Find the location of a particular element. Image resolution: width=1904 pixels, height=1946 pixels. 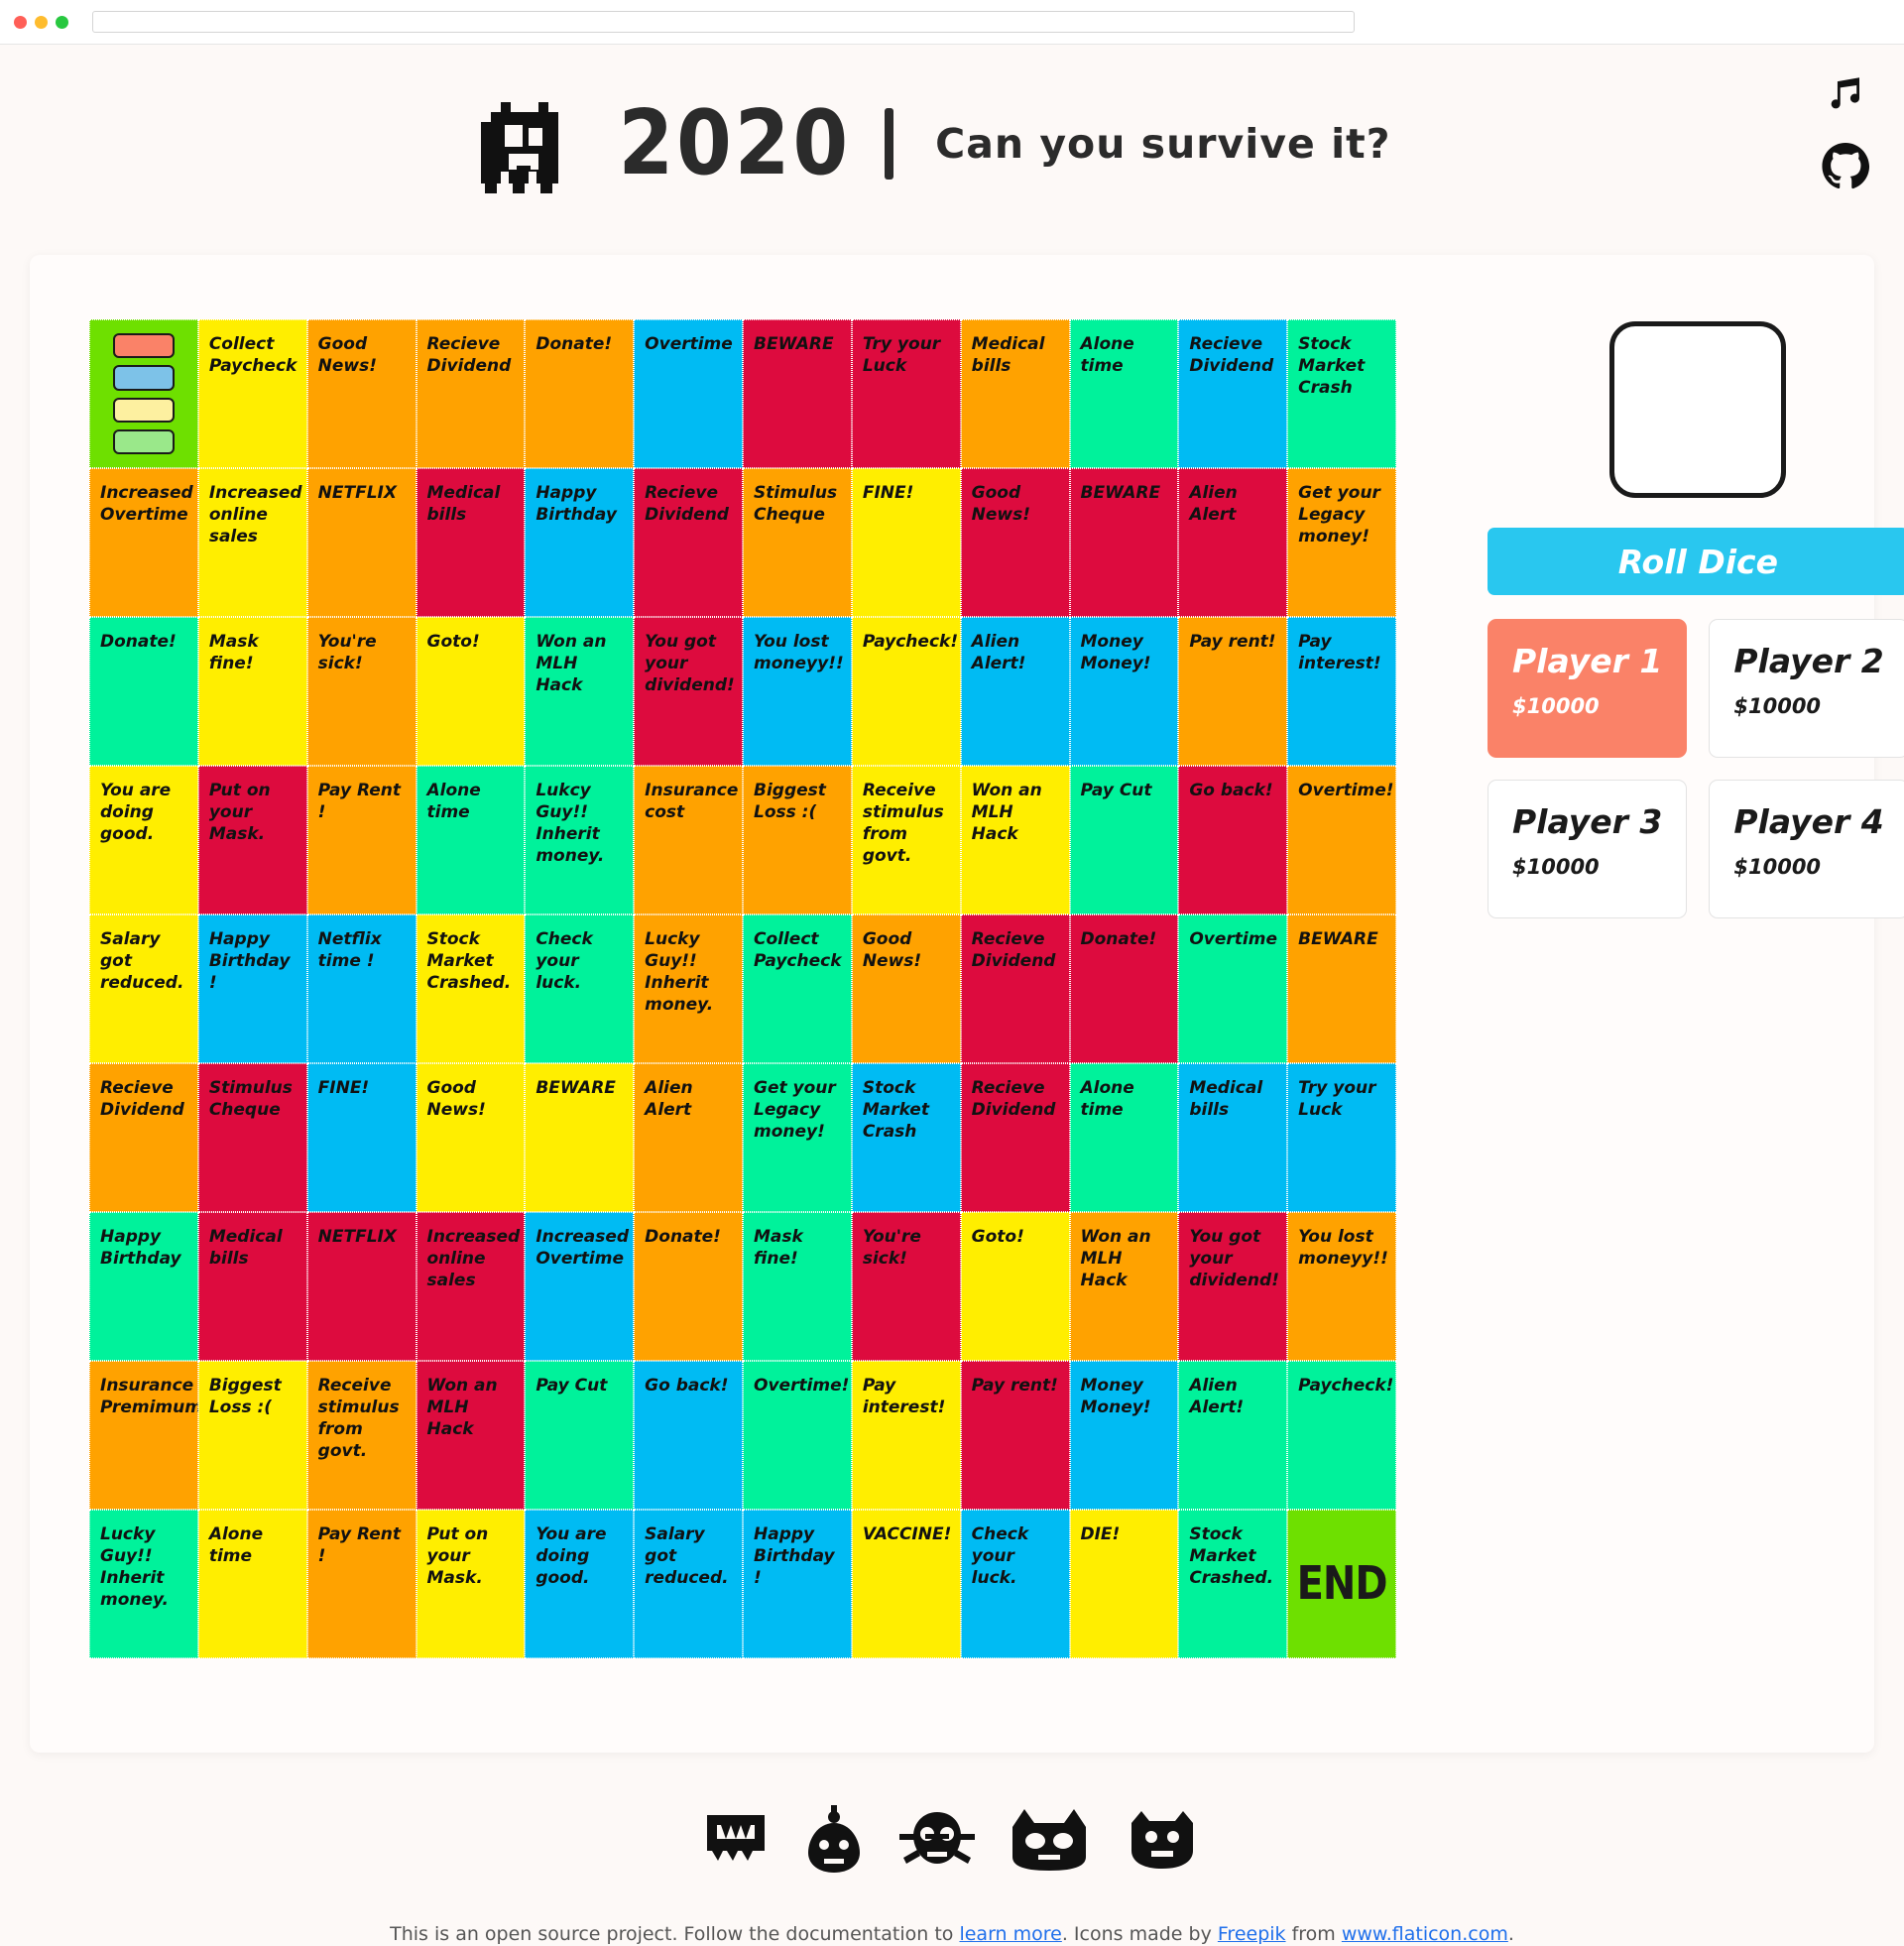

minimize-window-button is located at coordinates (41, 22).